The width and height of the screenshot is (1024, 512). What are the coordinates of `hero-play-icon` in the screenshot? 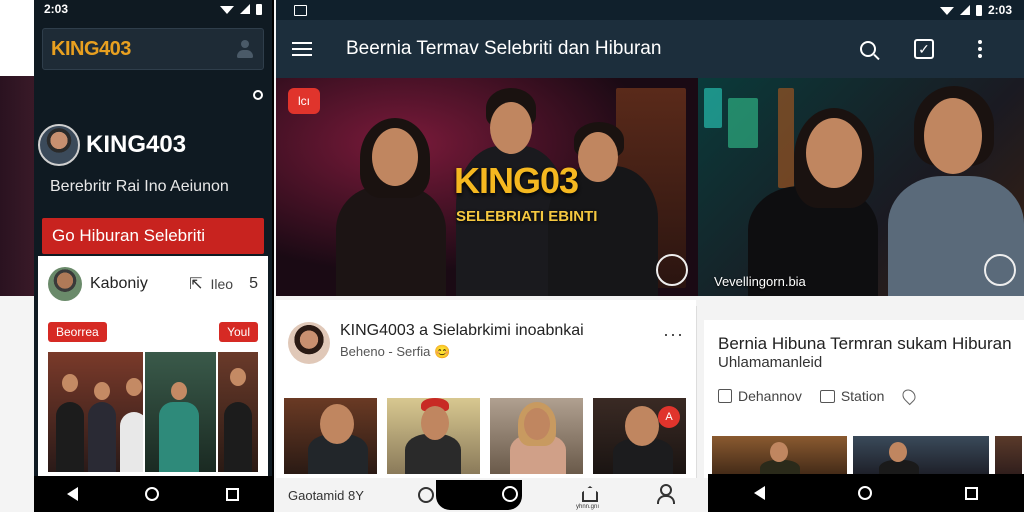 It's located at (672, 270).